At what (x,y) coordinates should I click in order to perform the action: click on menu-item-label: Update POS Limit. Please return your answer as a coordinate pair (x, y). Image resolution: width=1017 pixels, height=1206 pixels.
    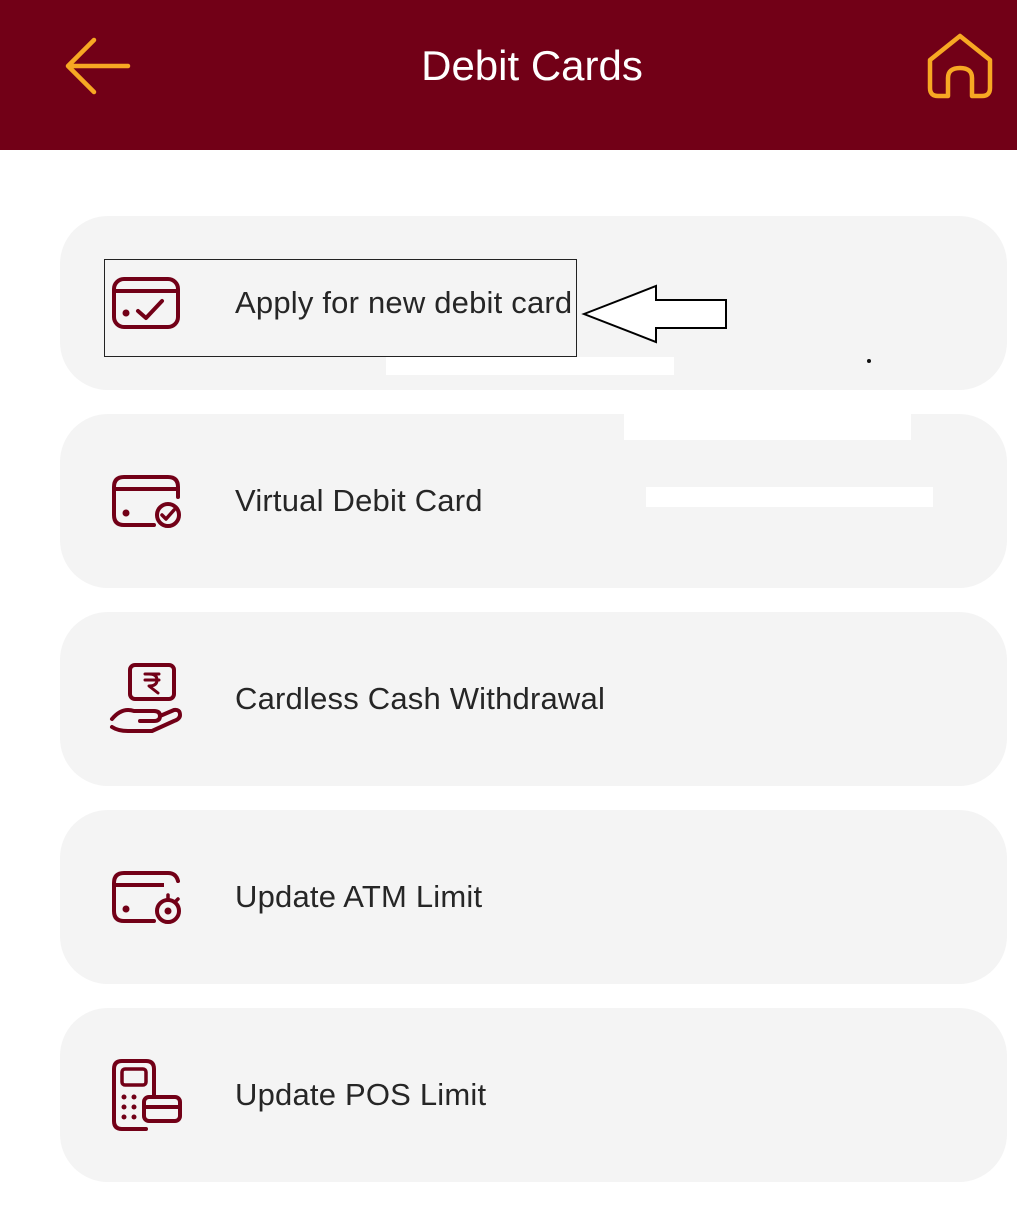
    Looking at the image, I should click on (361, 1094).